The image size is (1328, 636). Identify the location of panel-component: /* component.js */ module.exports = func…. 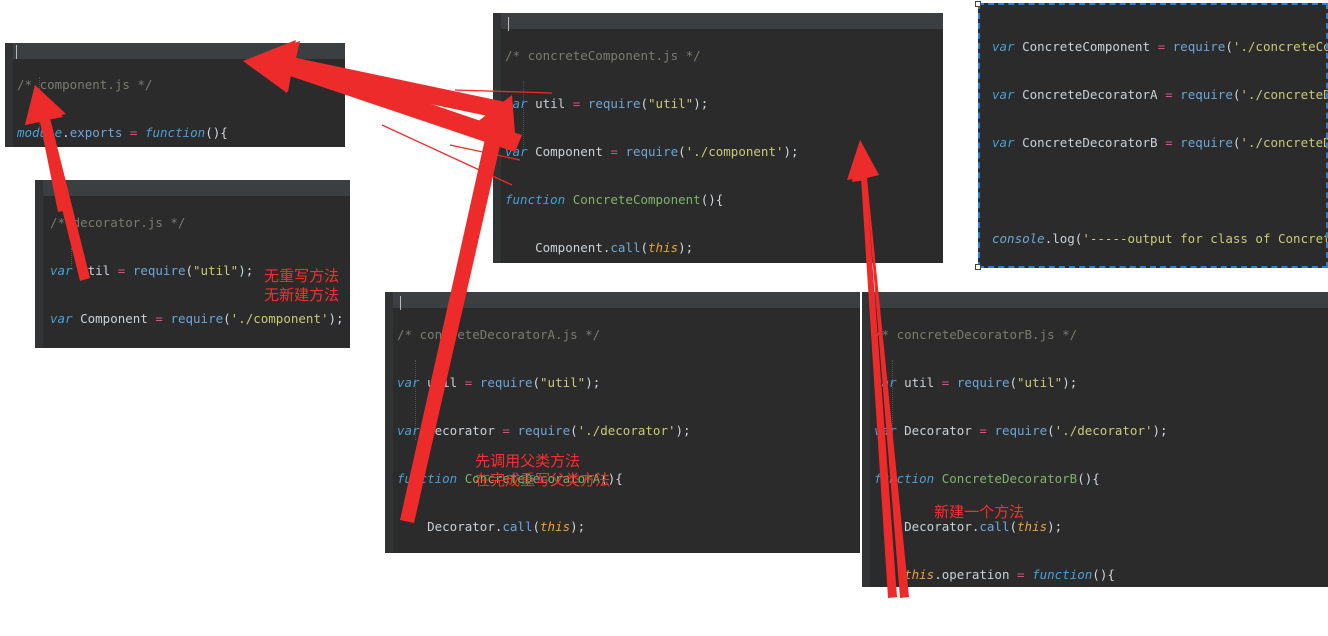
(175, 95).